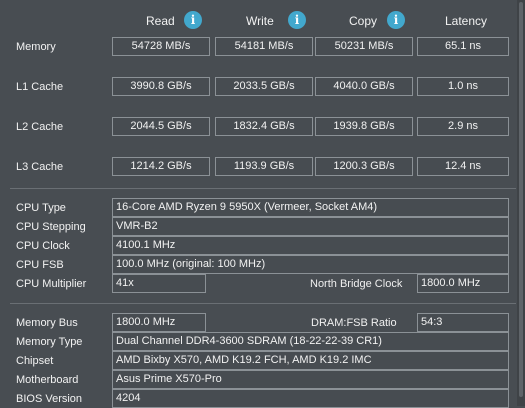  What do you see at coordinates (463, 86) in the screenshot?
I see `latency-value: 1.0 ns` at bounding box center [463, 86].